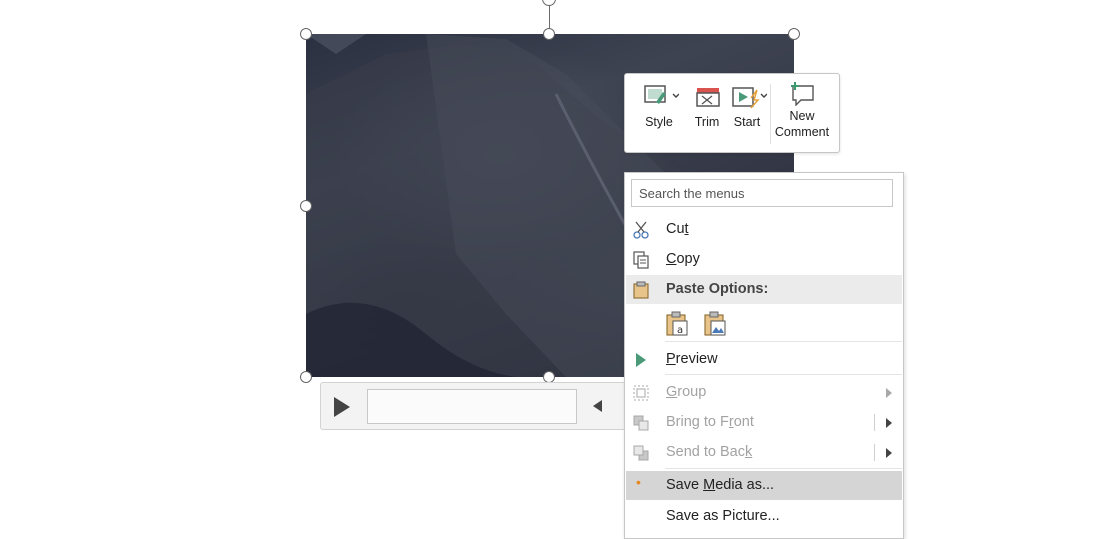  I want to click on trim-video-icon, so click(708, 97).